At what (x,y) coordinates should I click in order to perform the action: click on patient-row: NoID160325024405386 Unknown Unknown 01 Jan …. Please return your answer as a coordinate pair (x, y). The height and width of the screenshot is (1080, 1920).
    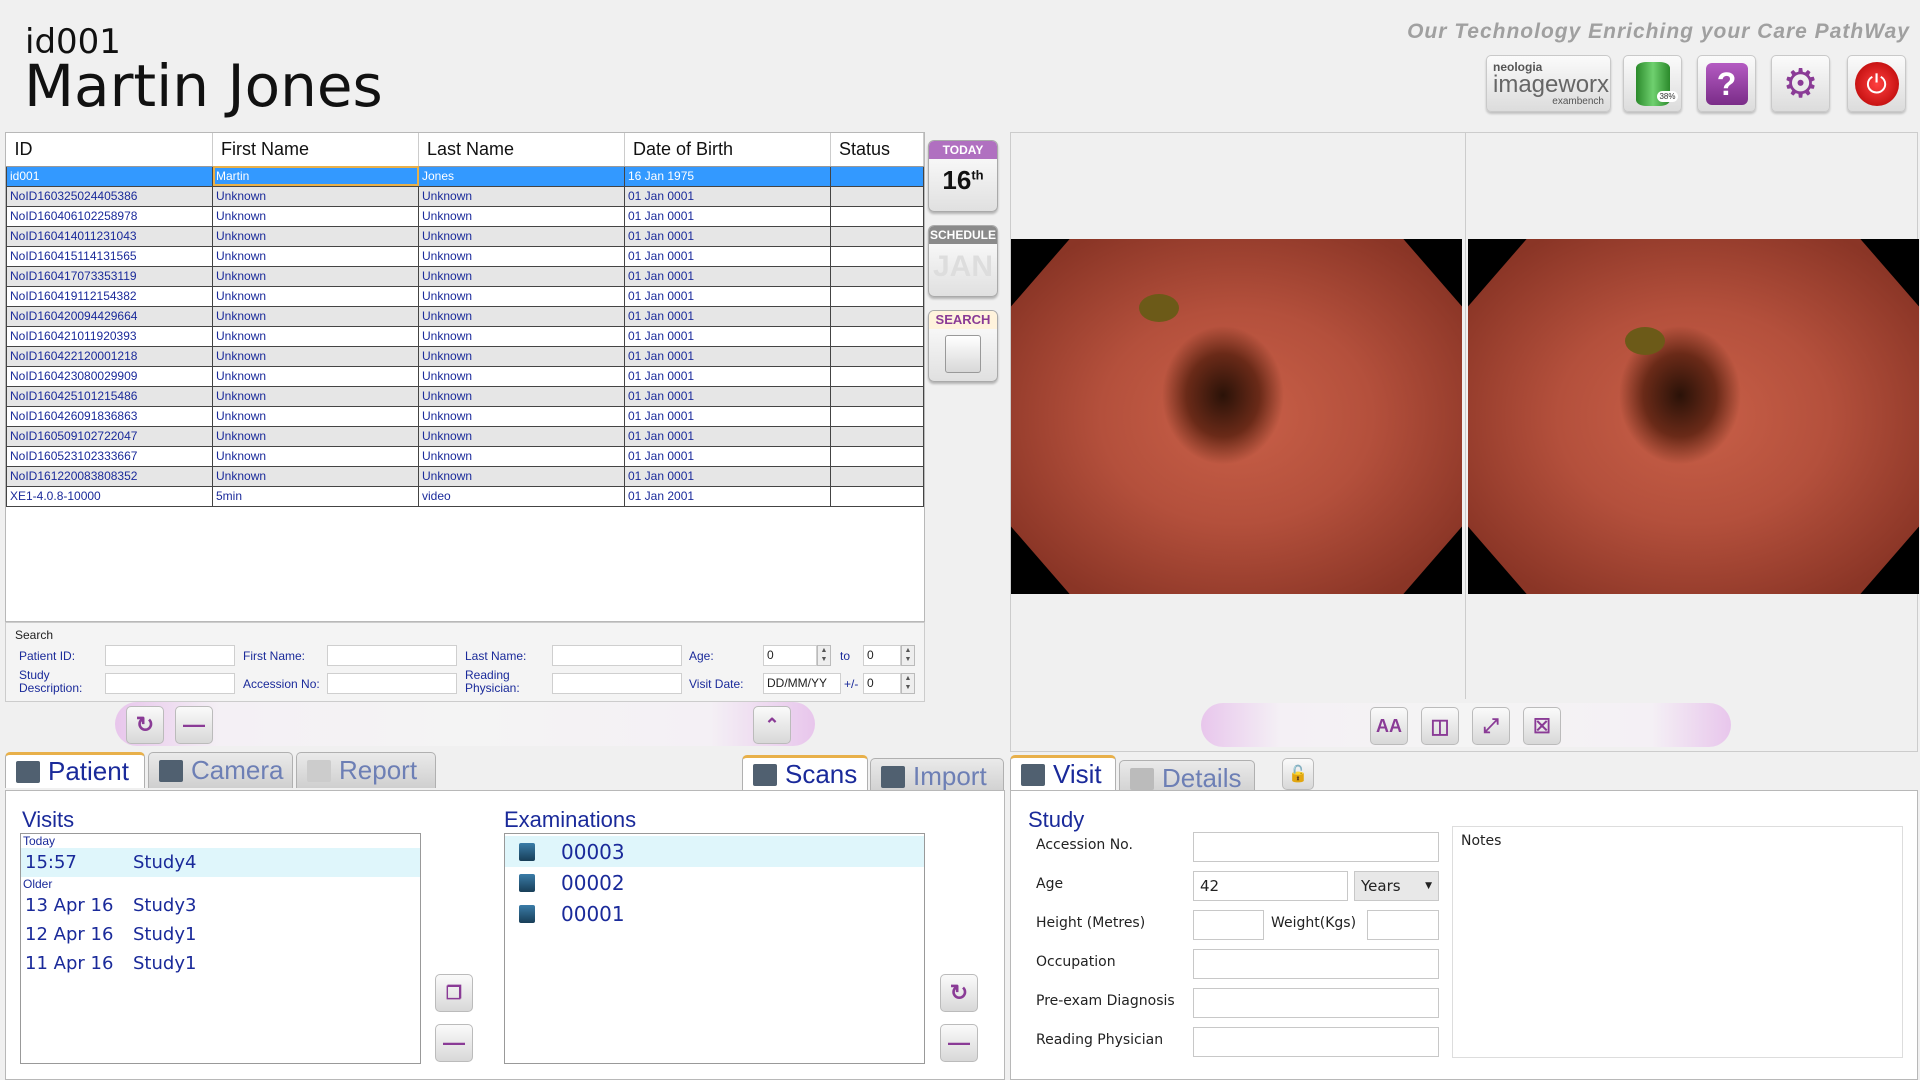
    Looking at the image, I should click on (465, 196).